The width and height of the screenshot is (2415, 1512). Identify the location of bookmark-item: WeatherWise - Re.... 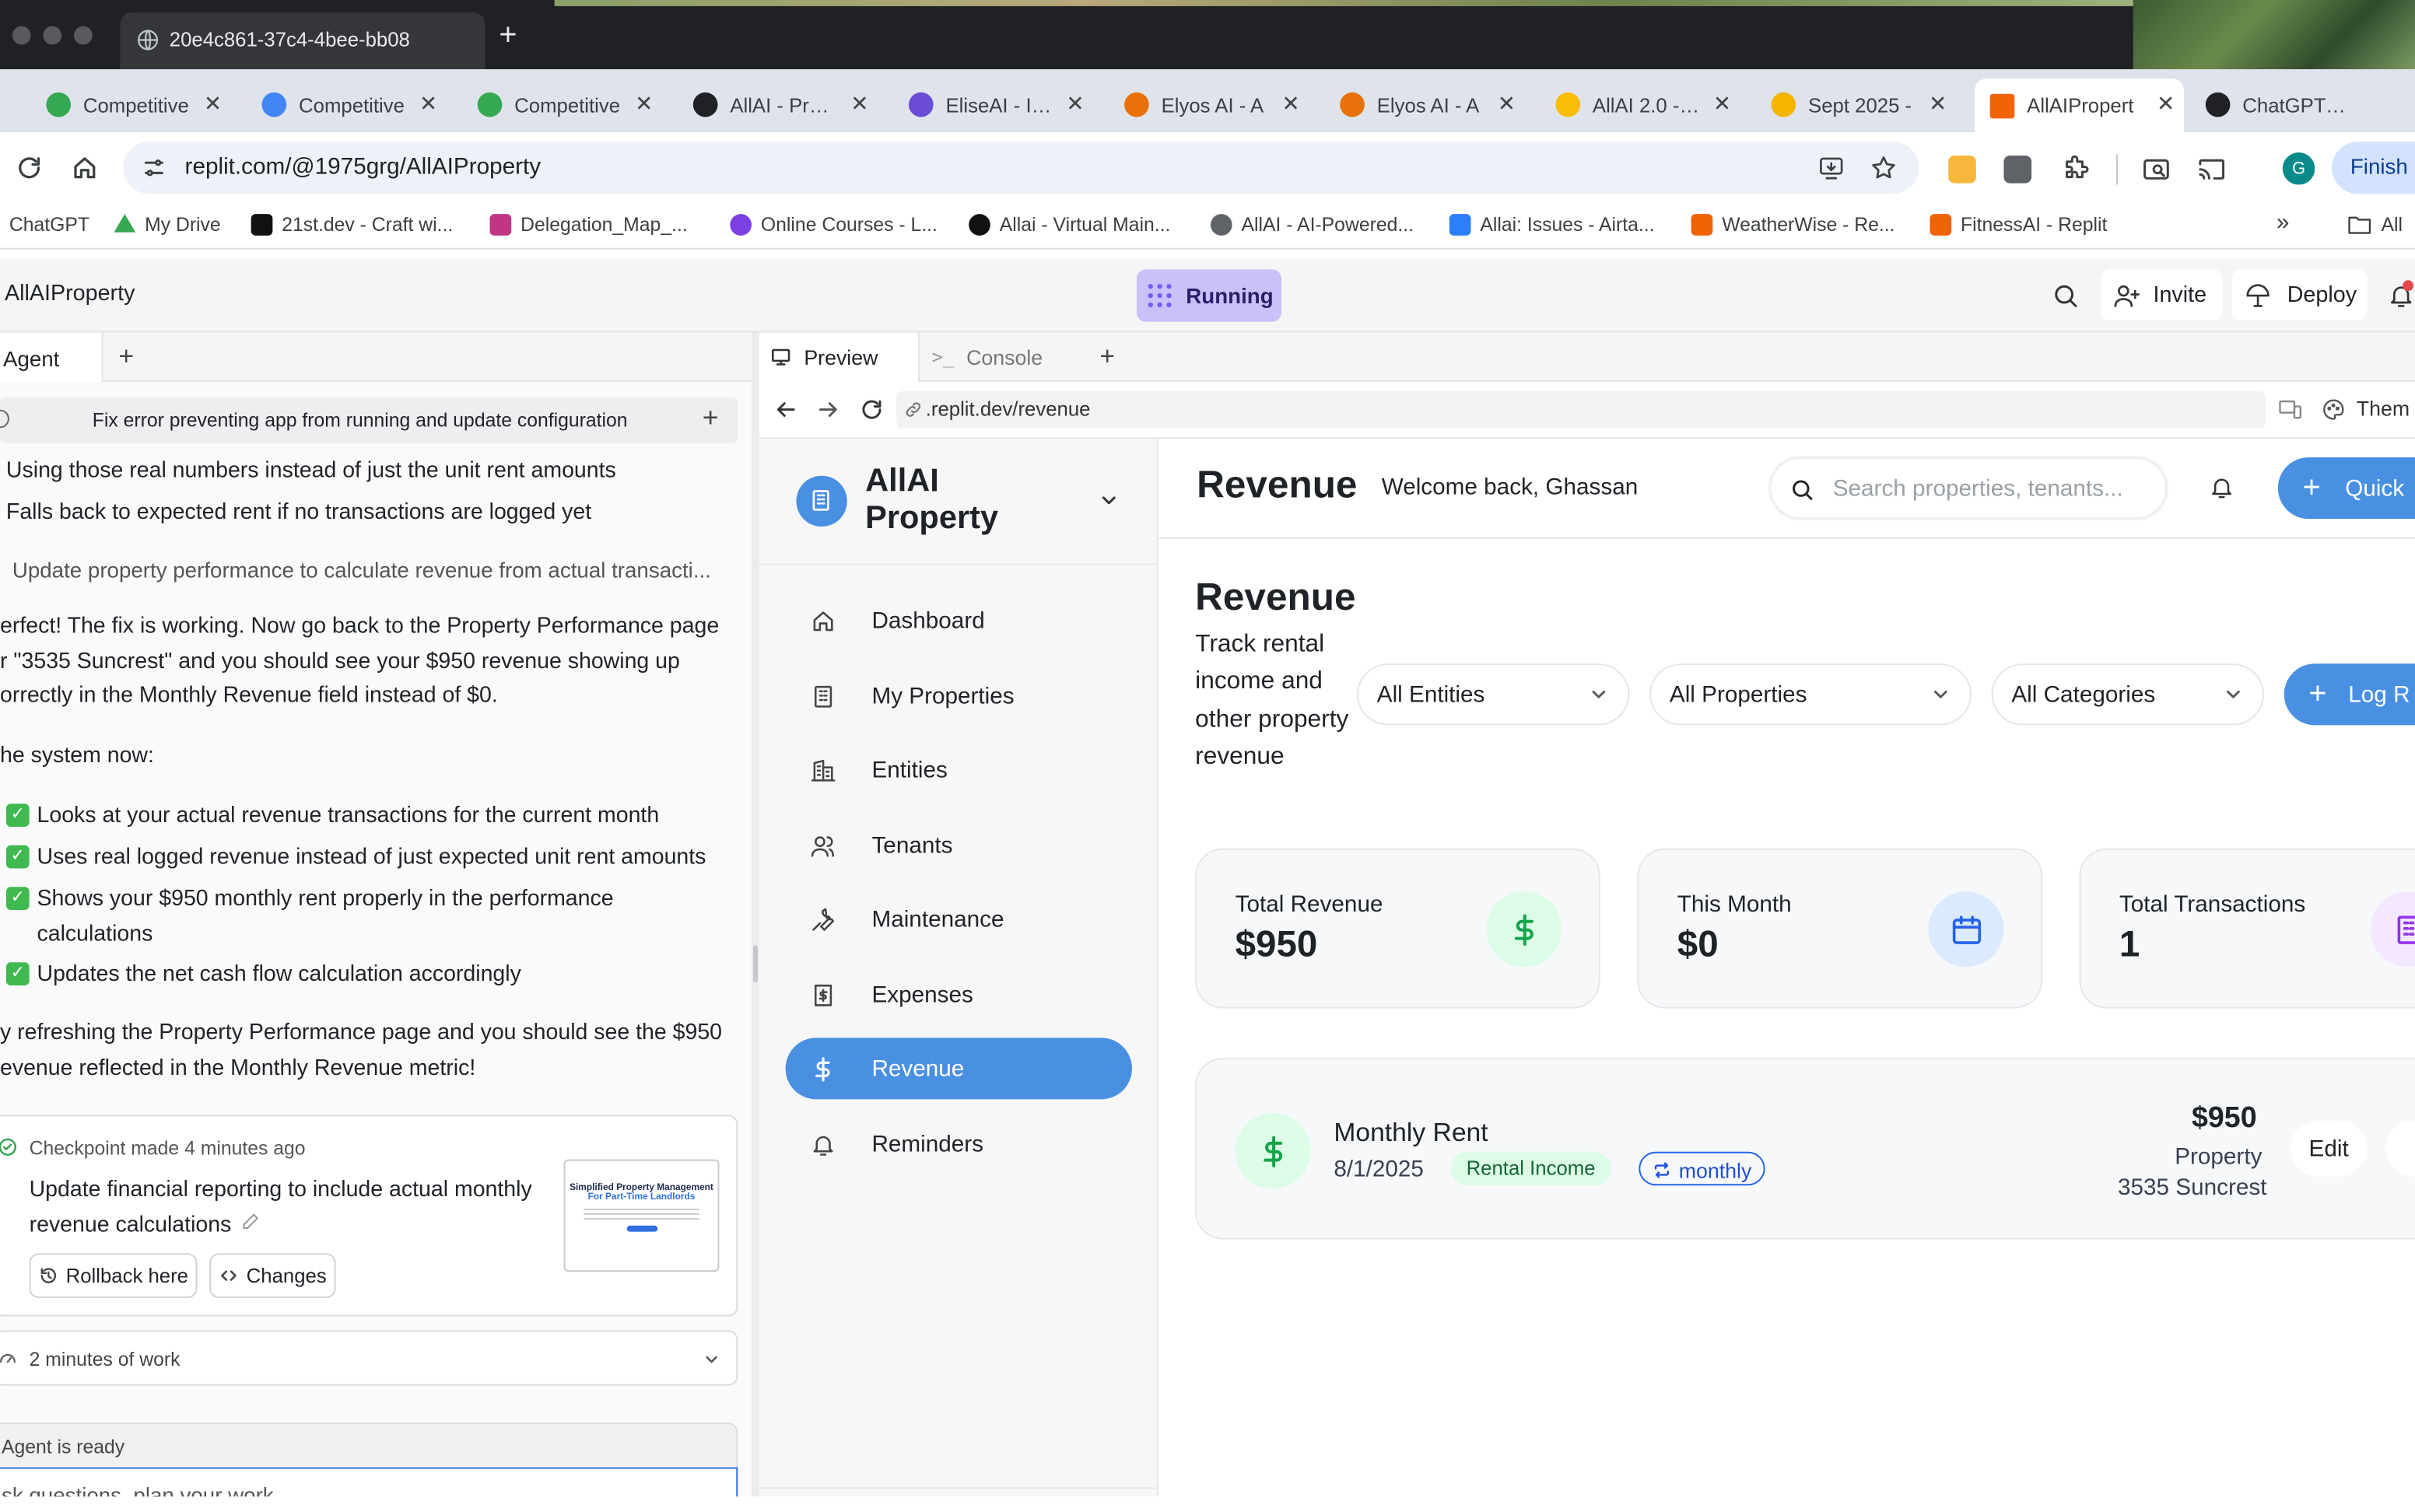
(1793, 225).